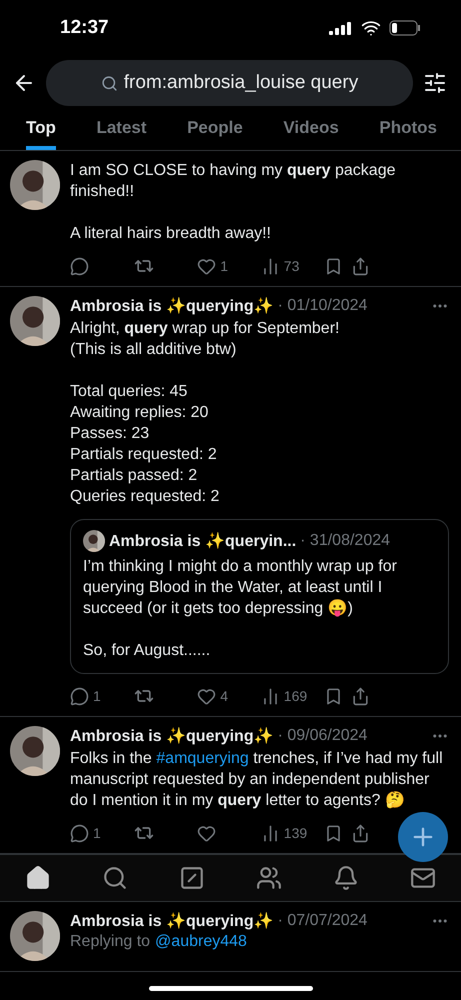 The image size is (461, 1000). Describe the element at coordinates (224, 266) in the screenshot. I see `like-count: 1` at that location.